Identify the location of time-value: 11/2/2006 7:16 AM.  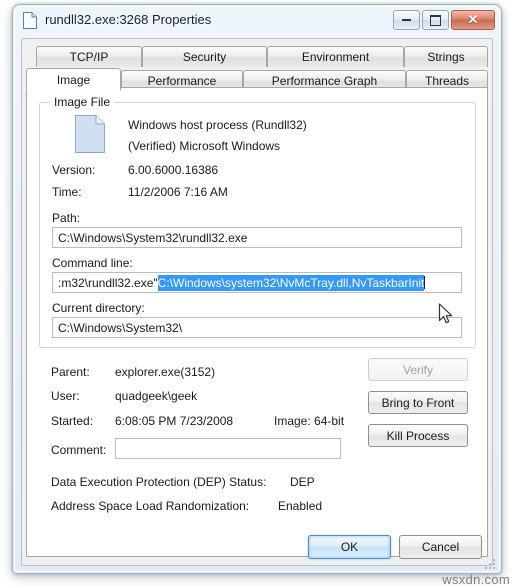
(178, 192).